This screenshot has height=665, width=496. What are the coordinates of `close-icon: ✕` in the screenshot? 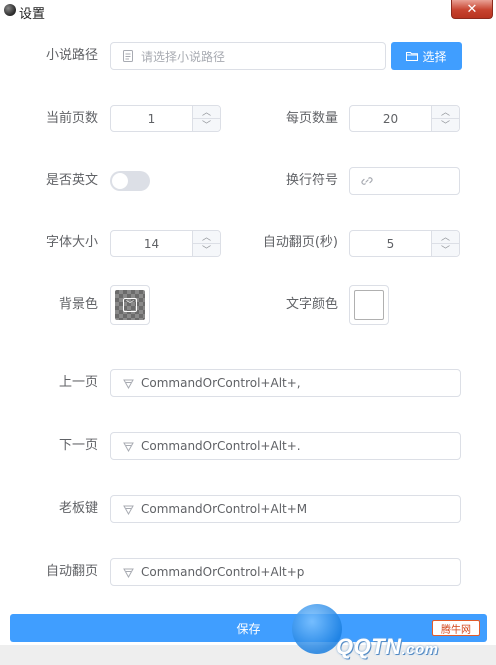 It's located at (472, 9).